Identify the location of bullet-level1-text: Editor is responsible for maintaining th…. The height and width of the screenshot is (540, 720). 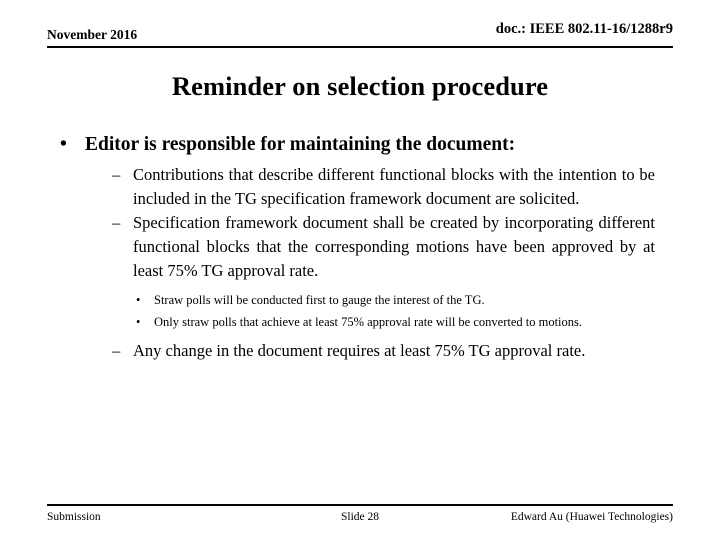
(300, 144).